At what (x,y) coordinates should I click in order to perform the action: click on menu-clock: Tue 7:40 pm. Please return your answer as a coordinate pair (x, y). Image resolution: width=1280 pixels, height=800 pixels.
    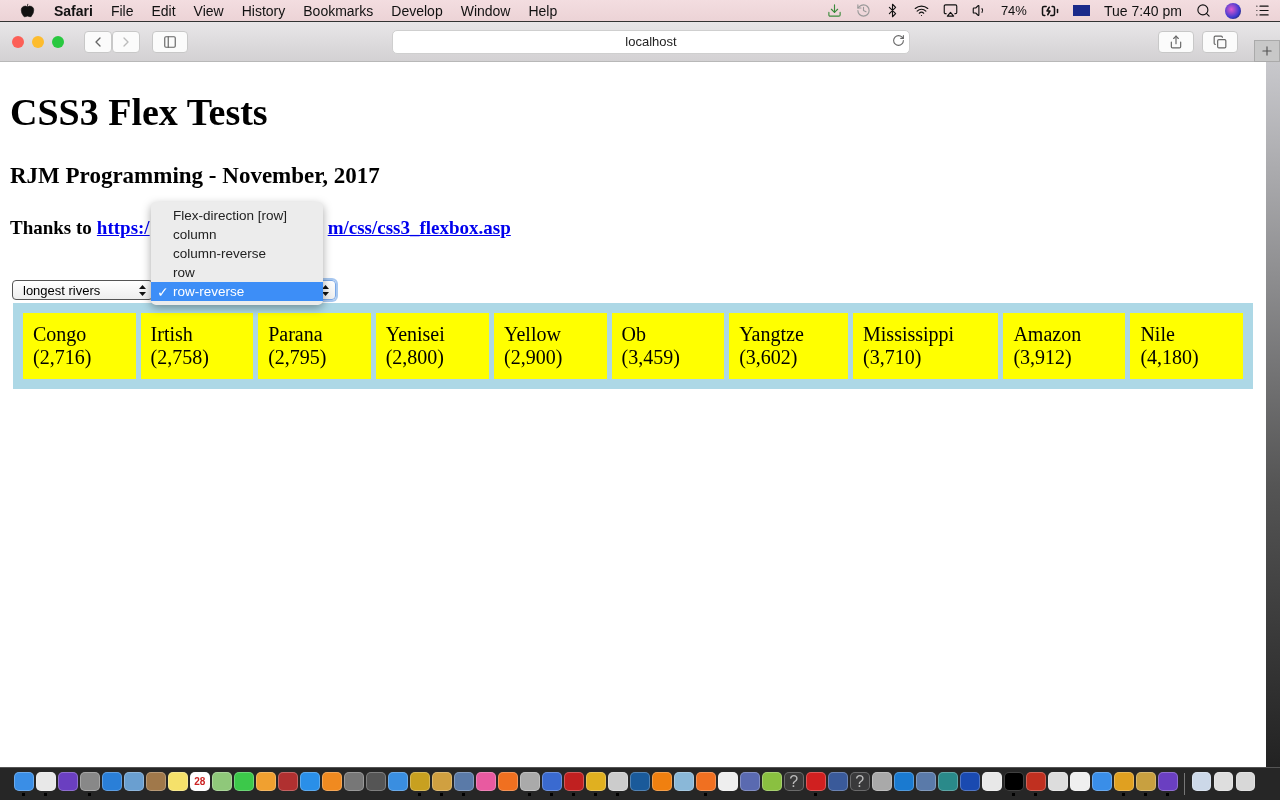
    Looking at the image, I should click on (1142, 10).